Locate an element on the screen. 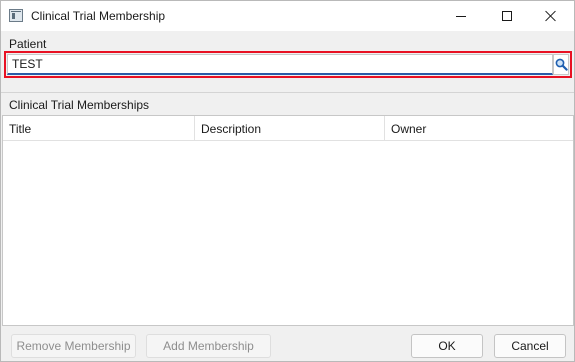  maximize-button is located at coordinates (507, 16).